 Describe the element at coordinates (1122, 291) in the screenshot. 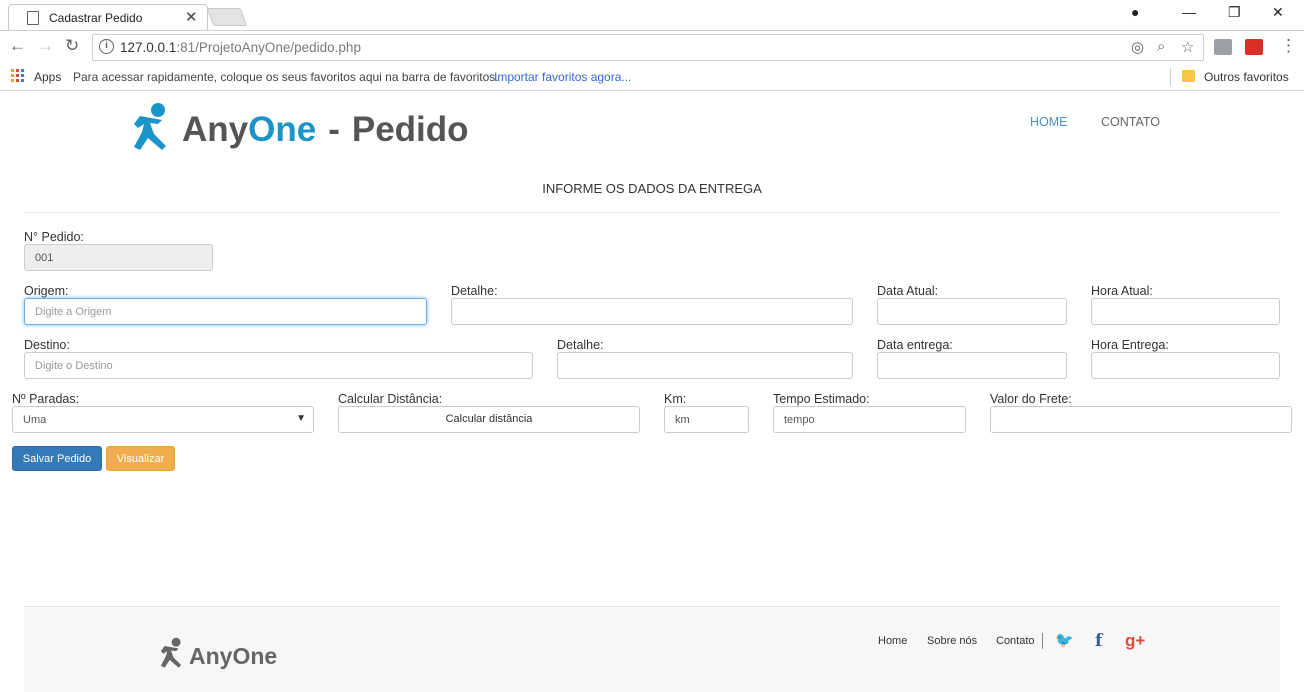

I see `hora-atual-label: Hora Atual:` at that location.